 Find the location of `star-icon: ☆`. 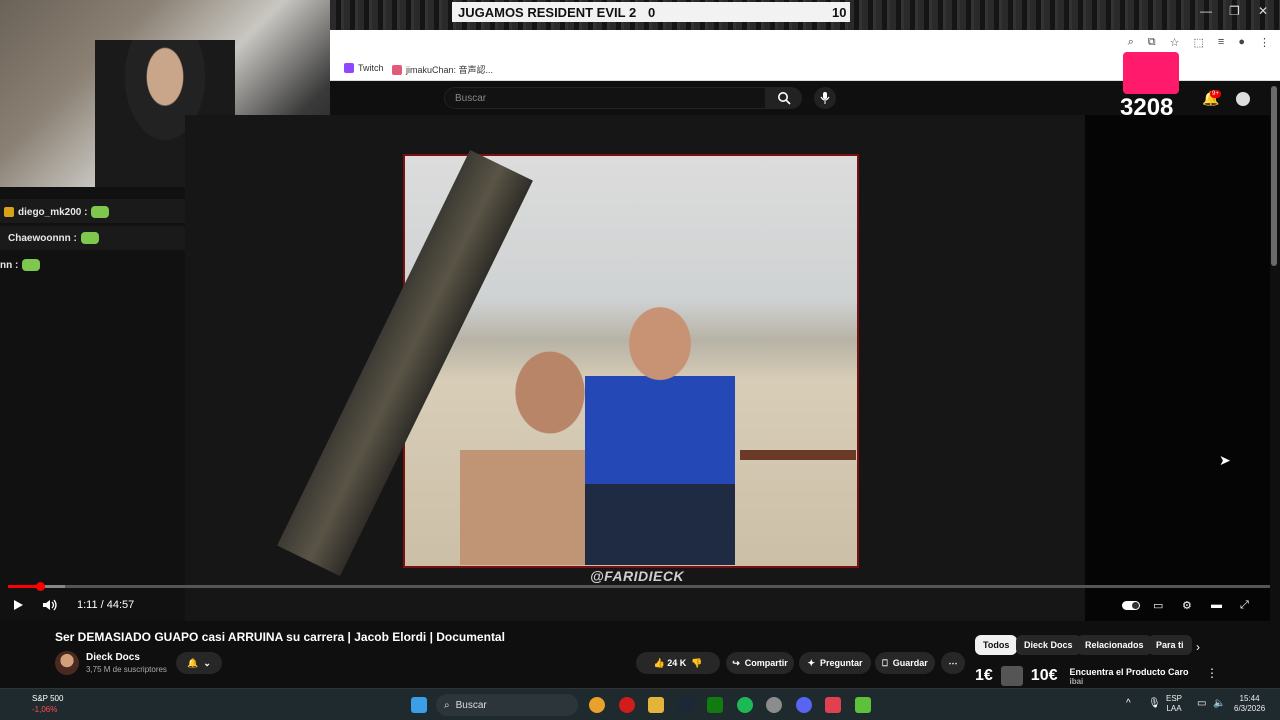

star-icon: ☆ is located at coordinates (1175, 42).